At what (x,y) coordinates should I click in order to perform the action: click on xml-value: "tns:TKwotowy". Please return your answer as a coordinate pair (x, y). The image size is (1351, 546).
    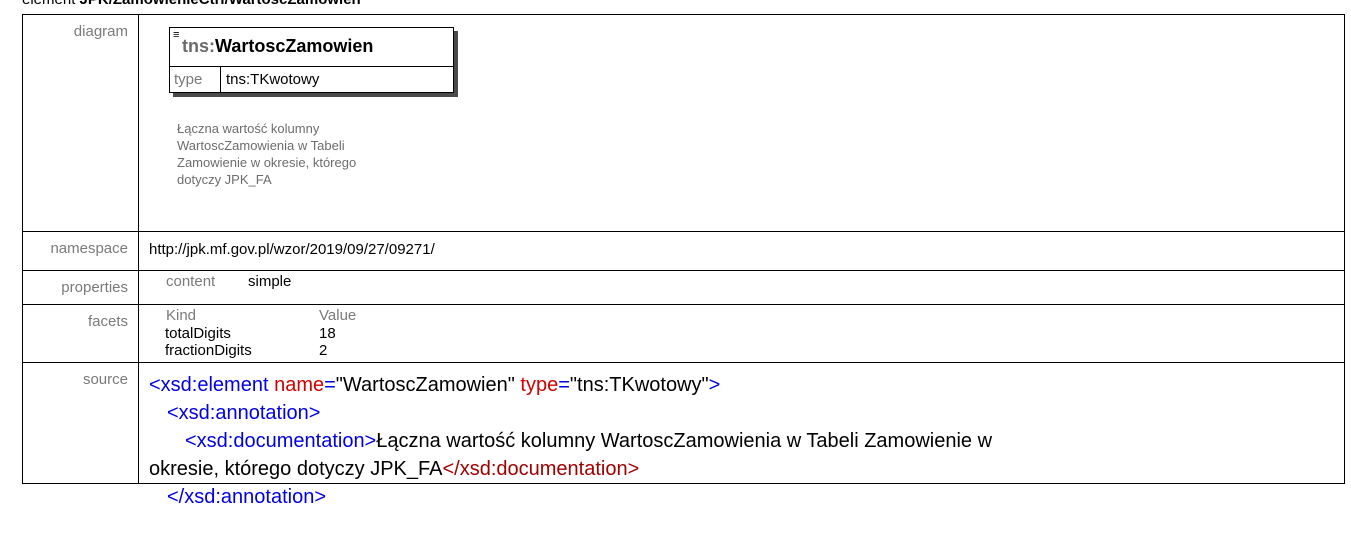
    Looking at the image, I should click on (639, 385).